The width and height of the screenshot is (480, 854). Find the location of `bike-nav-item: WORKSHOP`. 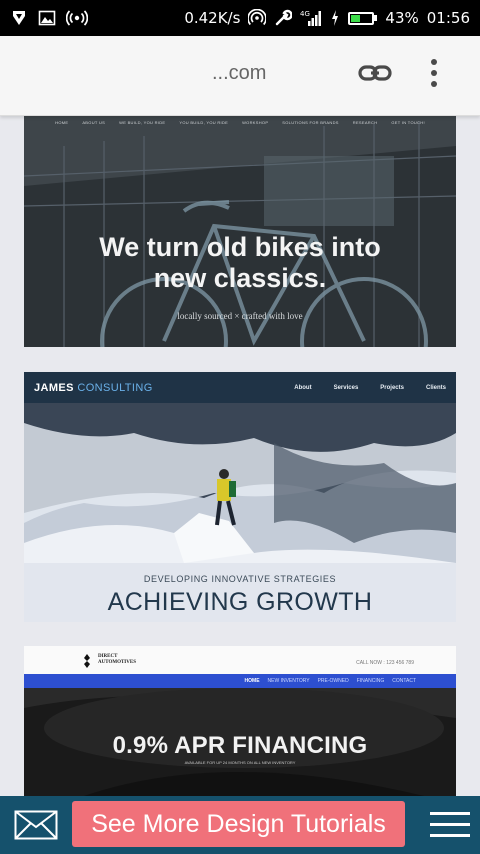

bike-nav-item: WORKSHOP is located at coordinates (255, 122).